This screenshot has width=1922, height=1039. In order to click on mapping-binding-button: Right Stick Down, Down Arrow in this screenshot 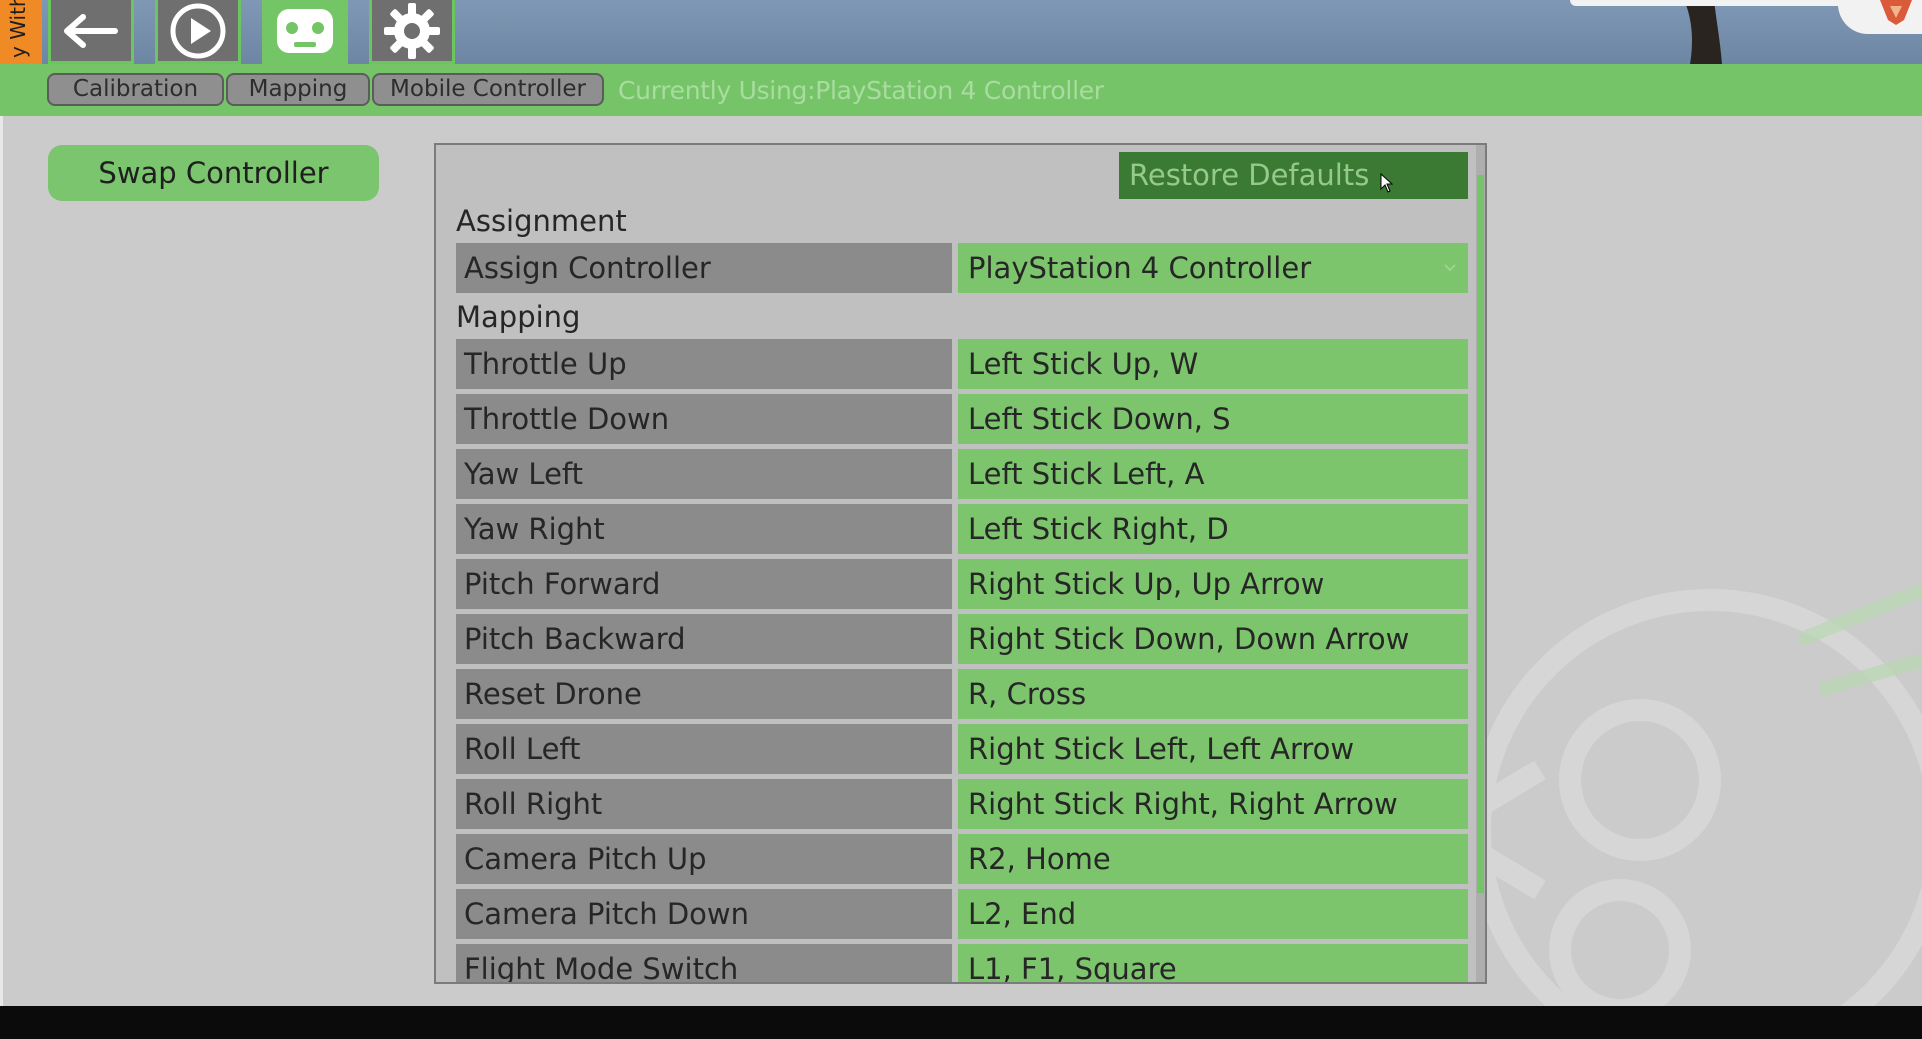, I will do `click(1213, 639)`.